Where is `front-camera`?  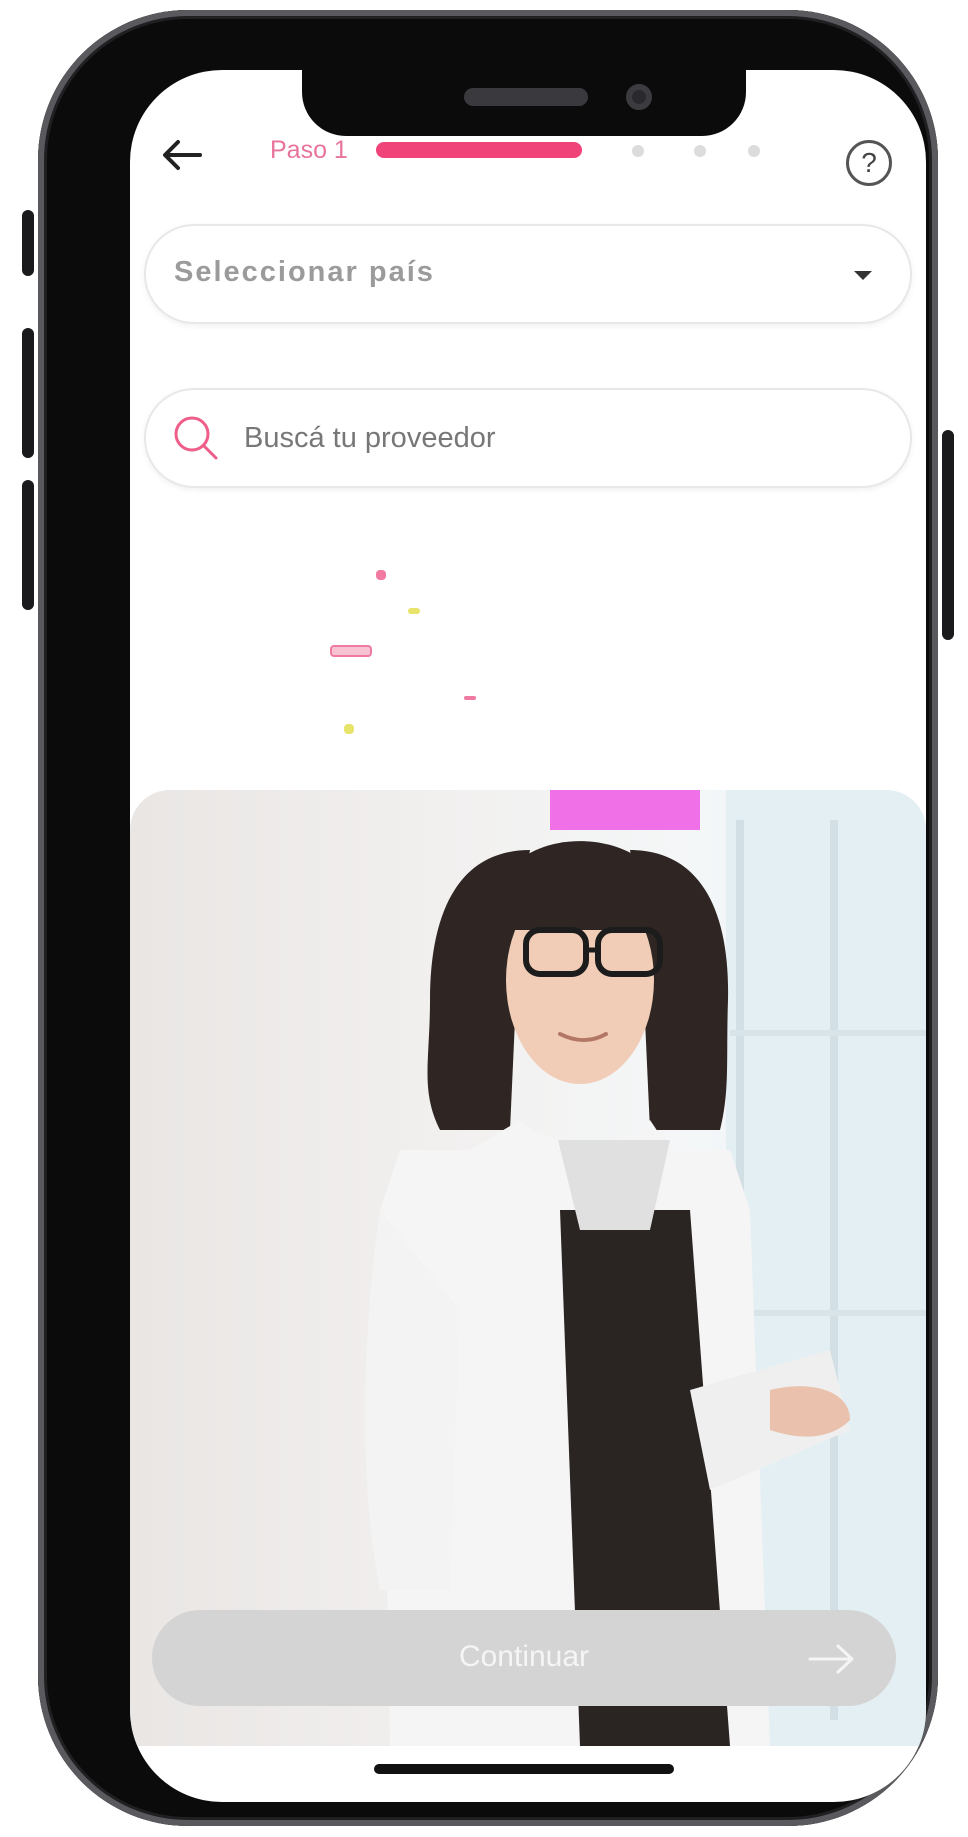 front-camera is located at coordinates (639, 97).